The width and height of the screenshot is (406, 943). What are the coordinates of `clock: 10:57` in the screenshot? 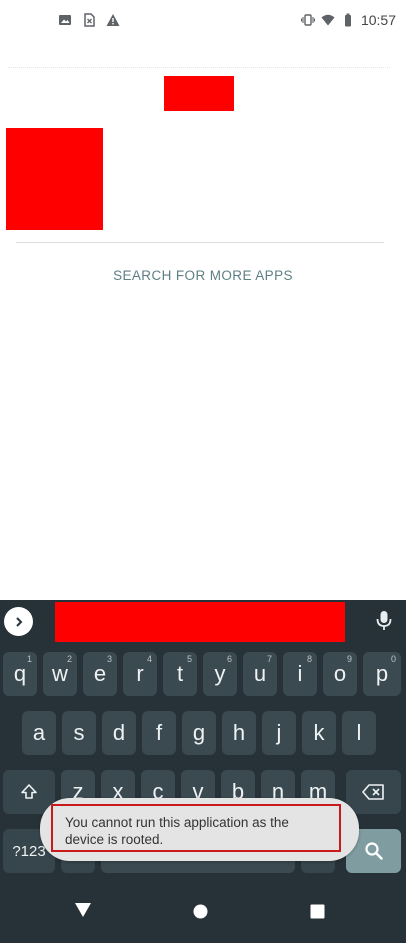 It's located at (378, 20).